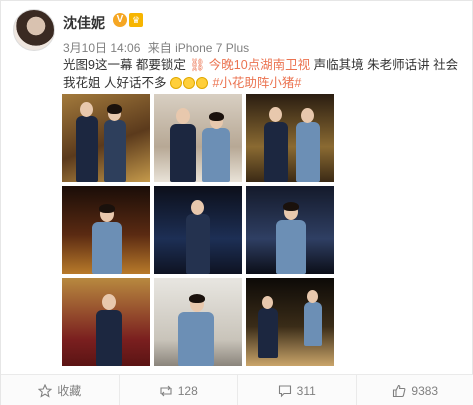  I want to click on like-button: 9383, so click(415, 390).